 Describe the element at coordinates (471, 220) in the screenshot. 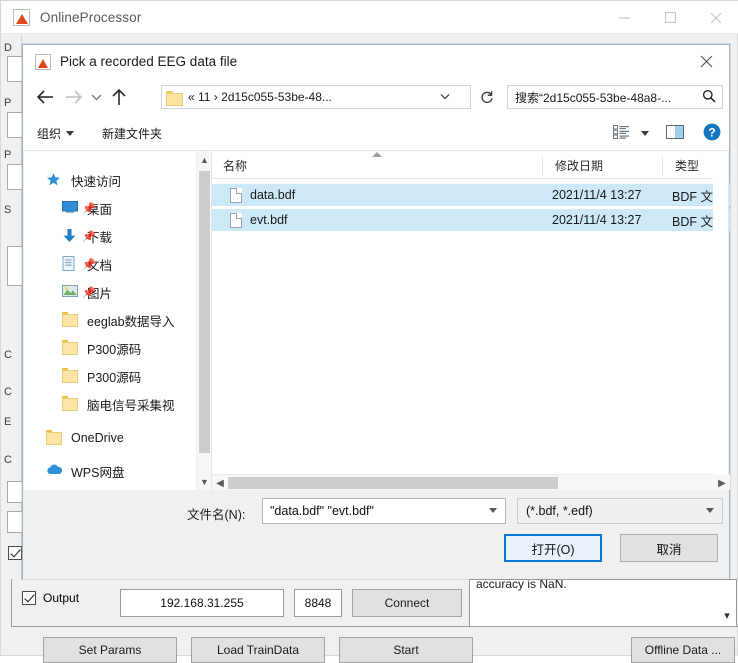

I see `table-row: evt.bdf 2021/11/4 13:27 BDF 文件` at that location.